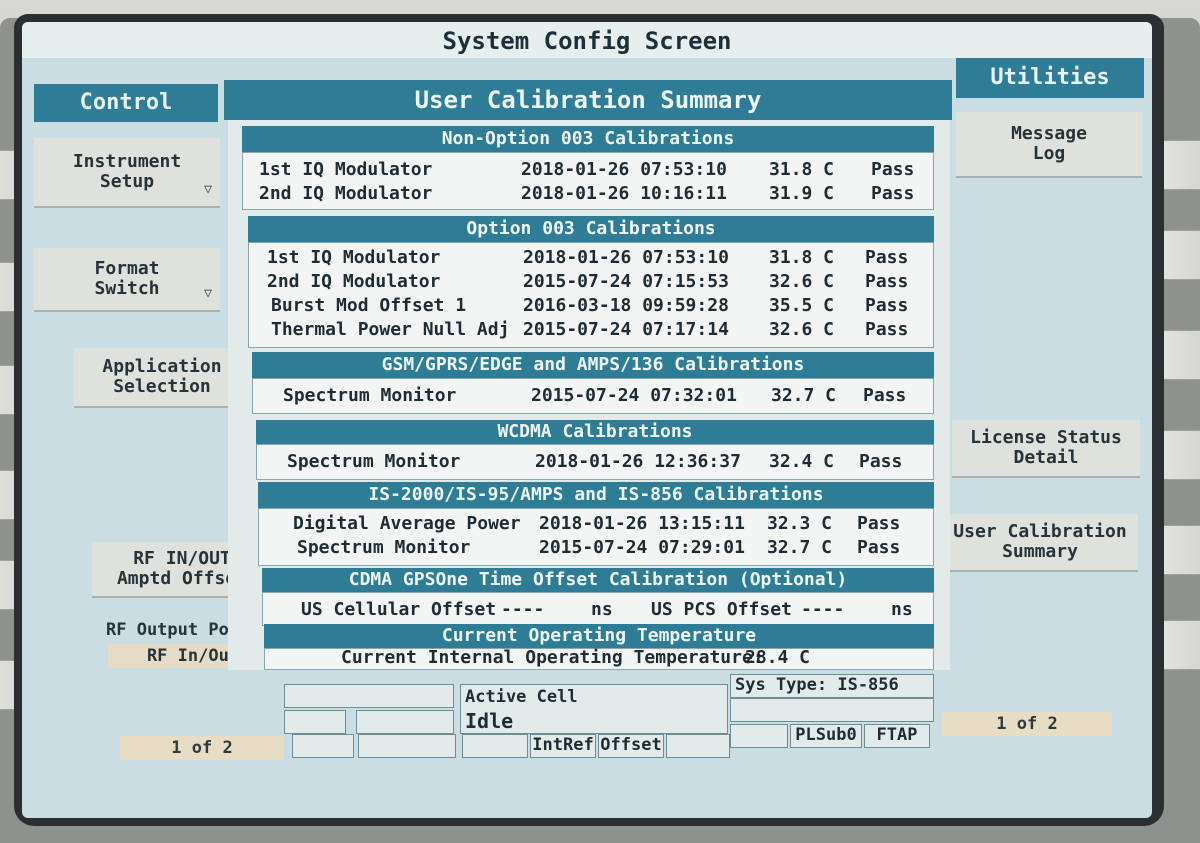  I want to click on softkey-label: Instrument, so click(127, 161).